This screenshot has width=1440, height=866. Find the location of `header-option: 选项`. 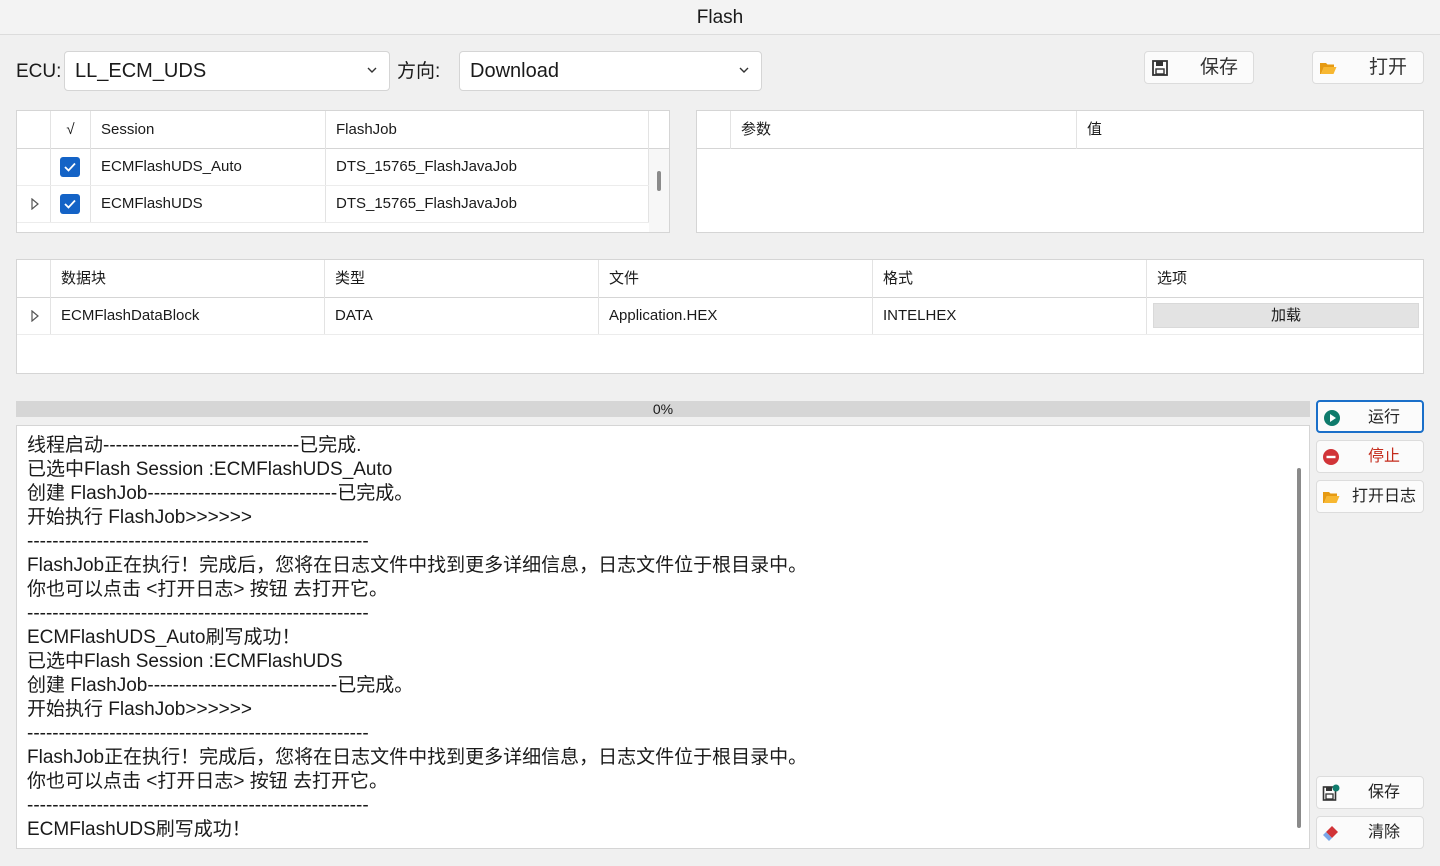

header-option: 选项 is located at coordinates (1285, 279).